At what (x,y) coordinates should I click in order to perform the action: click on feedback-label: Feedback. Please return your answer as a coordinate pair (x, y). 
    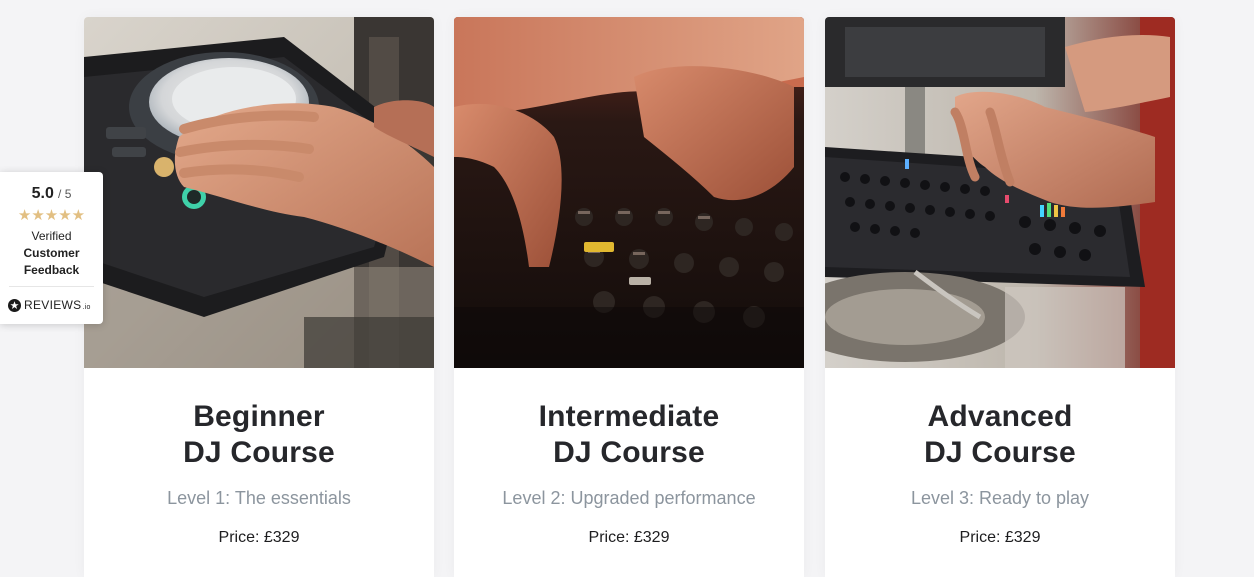
    Looking at the image, I should click on (51, 270).